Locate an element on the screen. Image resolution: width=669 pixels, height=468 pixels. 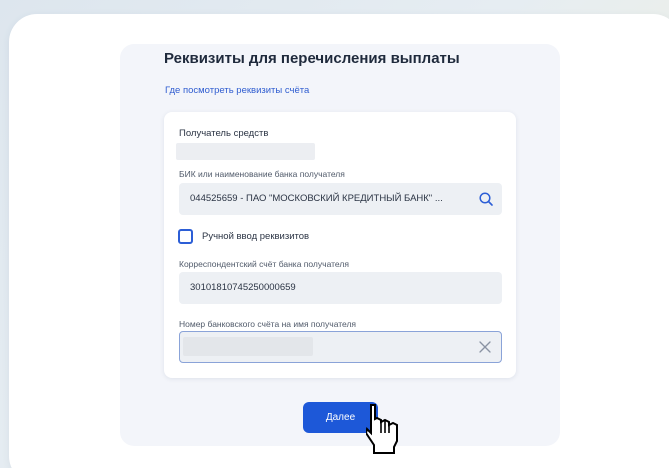
details-help-link: Где посмотреть реквизиты счёта is located at coordinates (237, 90).